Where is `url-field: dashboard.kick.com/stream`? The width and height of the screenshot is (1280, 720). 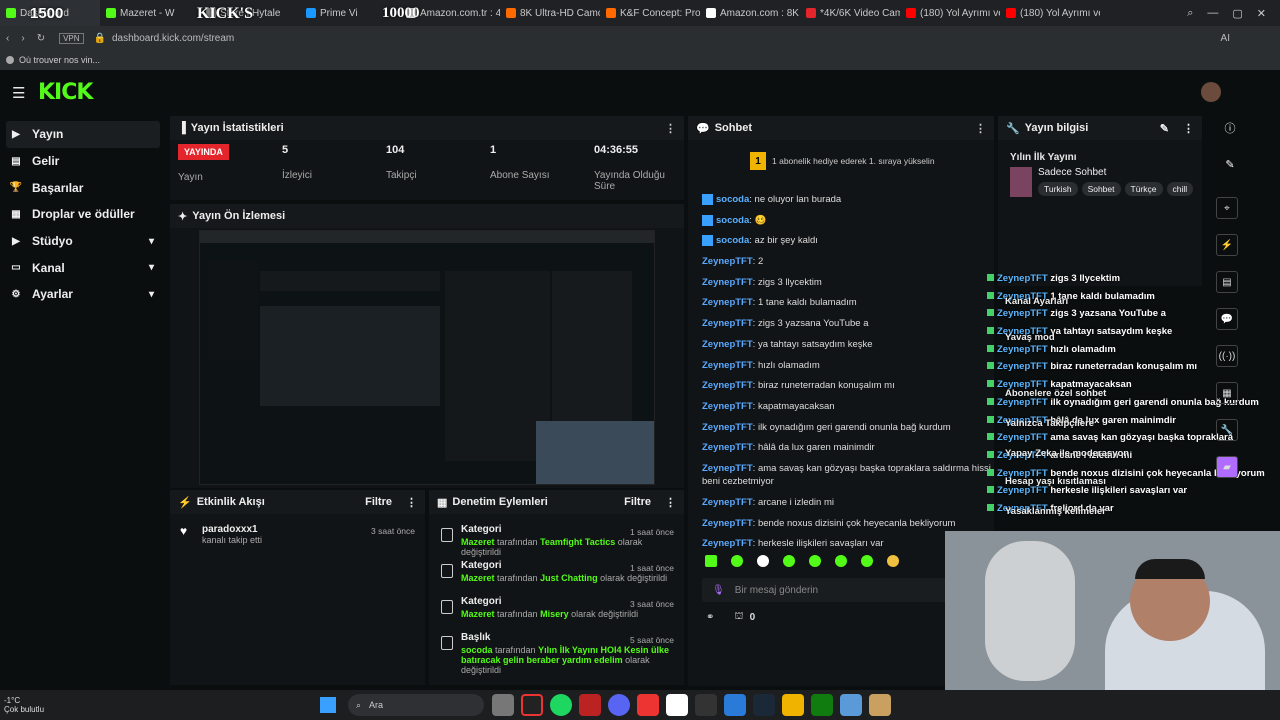 url-field: dashboard.kick.com/stream is located at coordinates (173, 38).